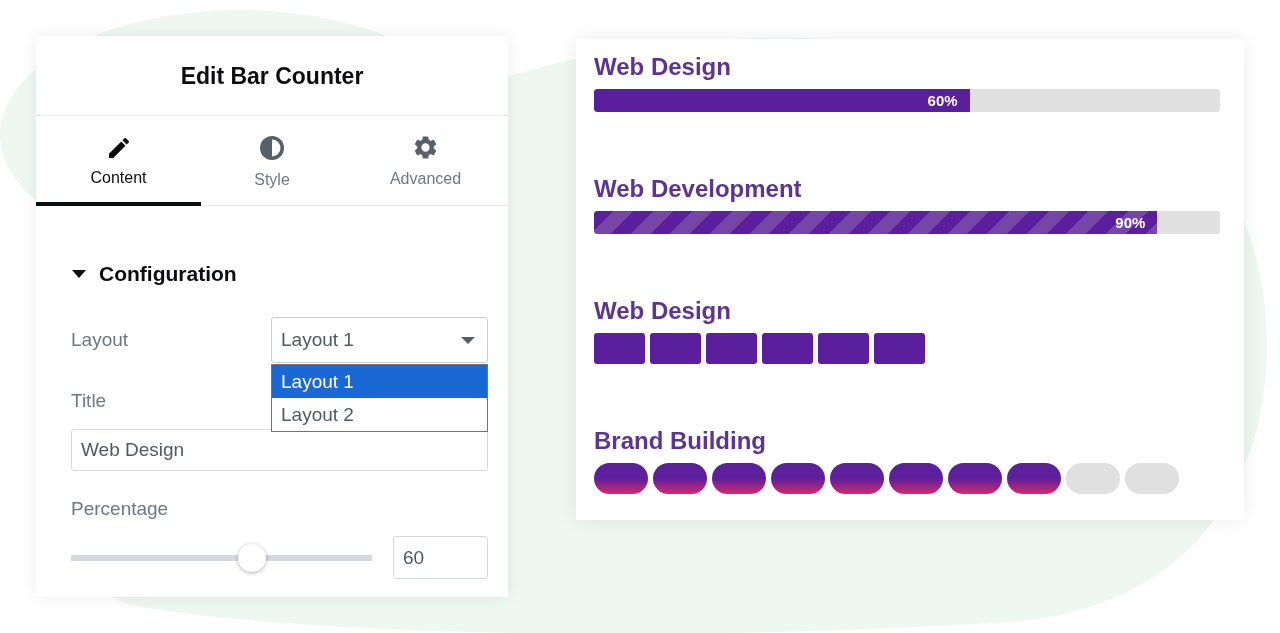  What do you see at coordinates (118, 161) in the screenshot?
I see `tab: Content` at bounding box center [118, 161].